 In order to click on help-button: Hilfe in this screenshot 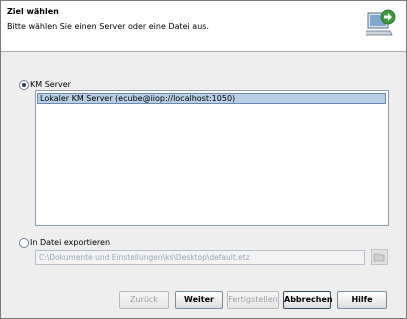, I will do `click(362, 300)`.